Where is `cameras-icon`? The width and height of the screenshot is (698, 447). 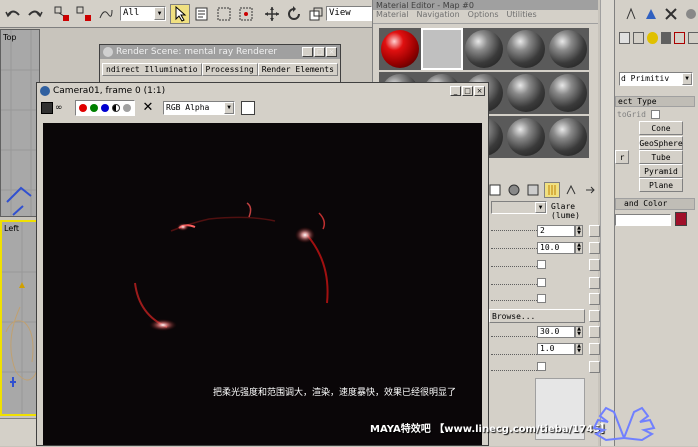
cameras-icon is located at coordinates (666, 38).